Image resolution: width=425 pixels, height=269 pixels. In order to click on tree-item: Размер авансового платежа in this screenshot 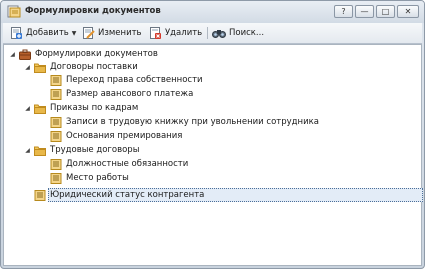, I will do `click(121, 94)`.